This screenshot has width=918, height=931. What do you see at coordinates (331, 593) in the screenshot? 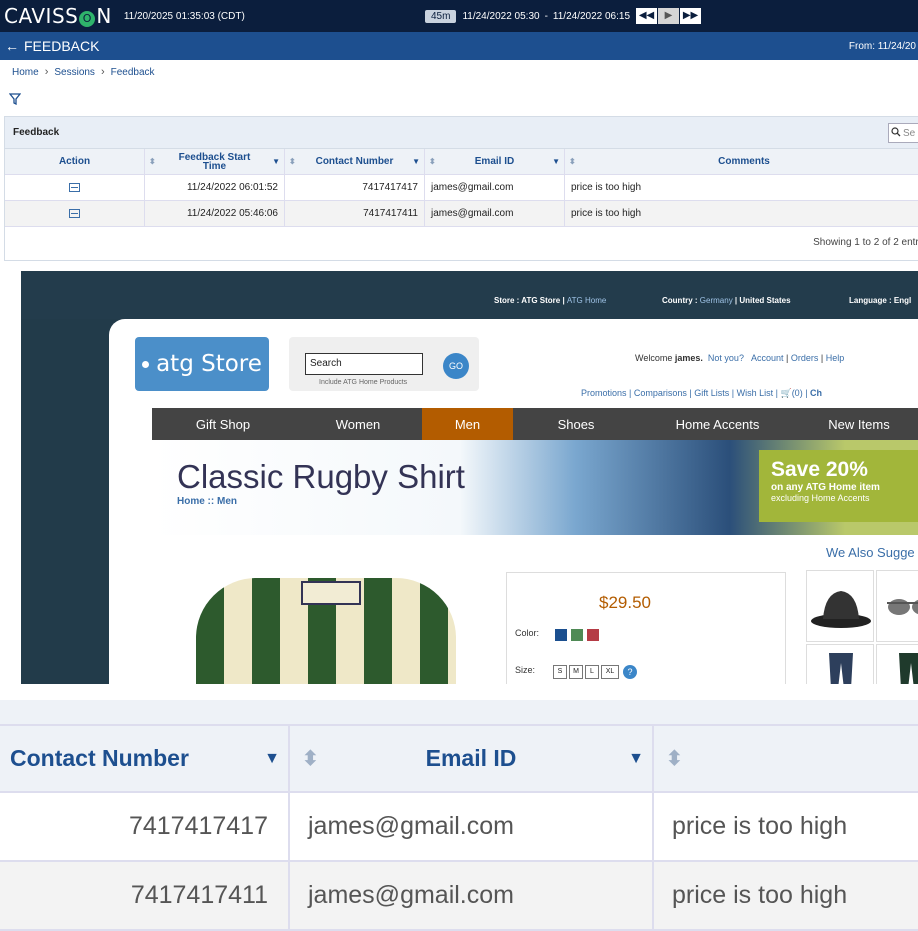
I see `shirt-collar` at bounding box center [331, 593].